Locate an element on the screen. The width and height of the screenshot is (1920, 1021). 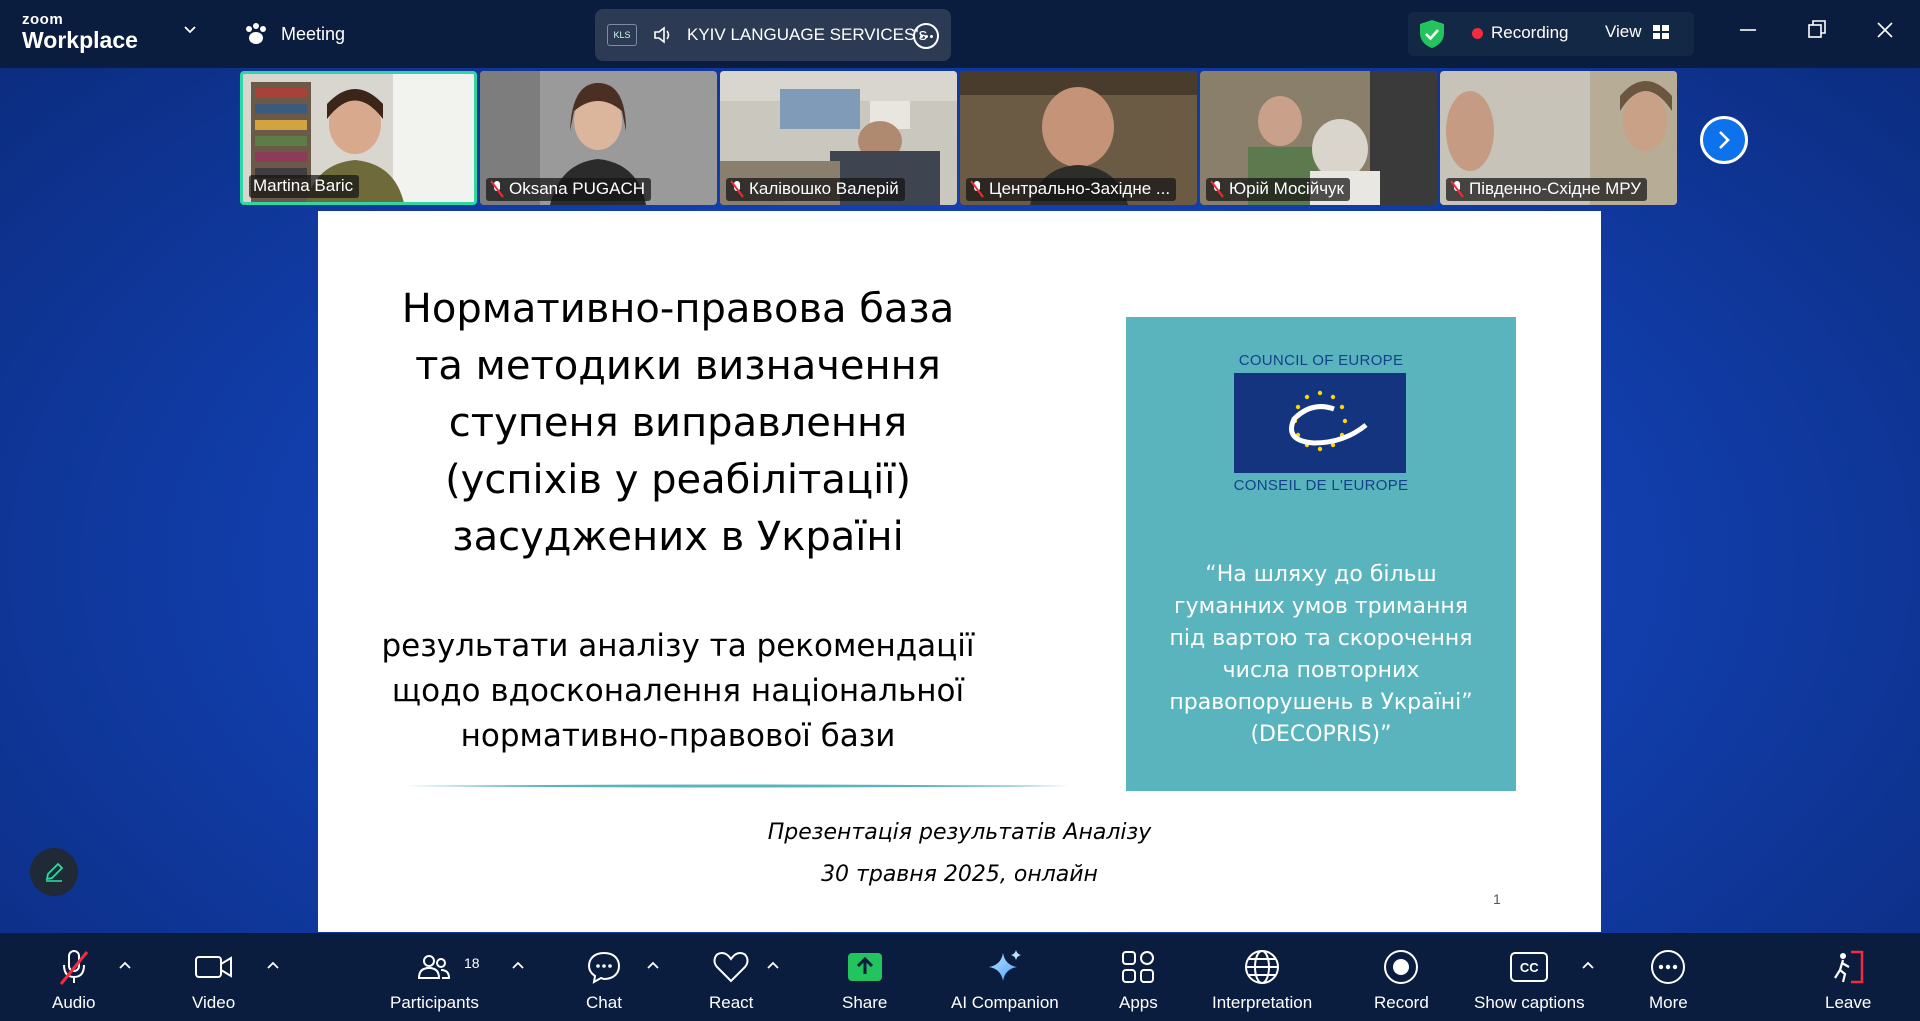
annotate-button is located at coordinates (54, 872).